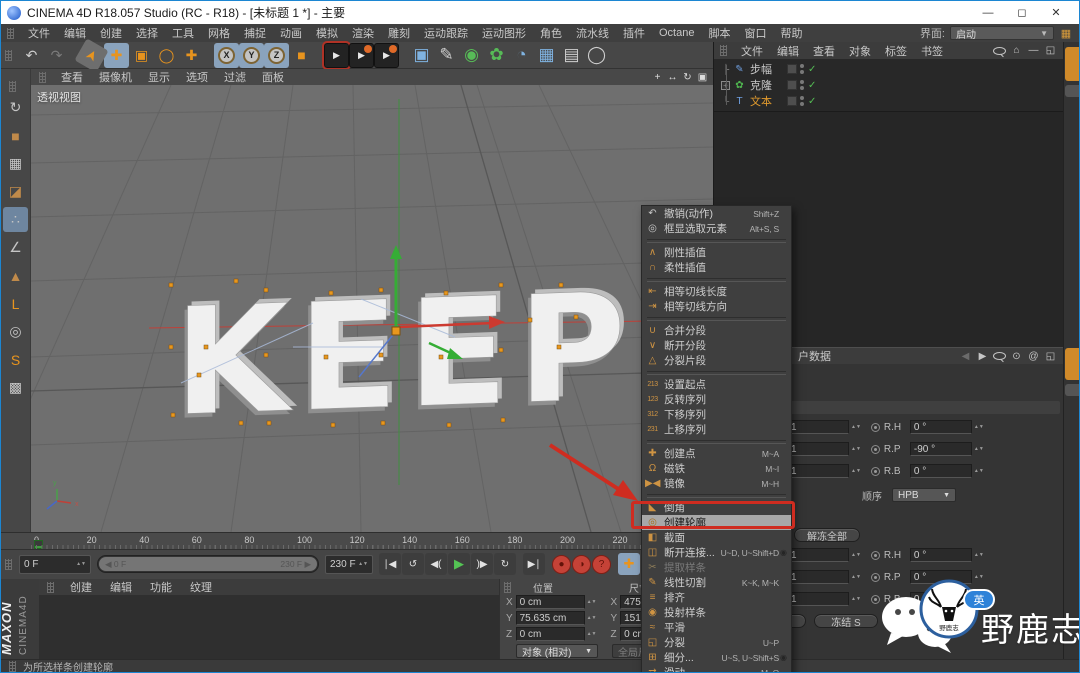 This screenshot has width=1080, height=673. What do you see at coordinates (716, 399) in the screenshot?
I see `context-menu-item: 123 反转序列` at bounding box center [716, 399].